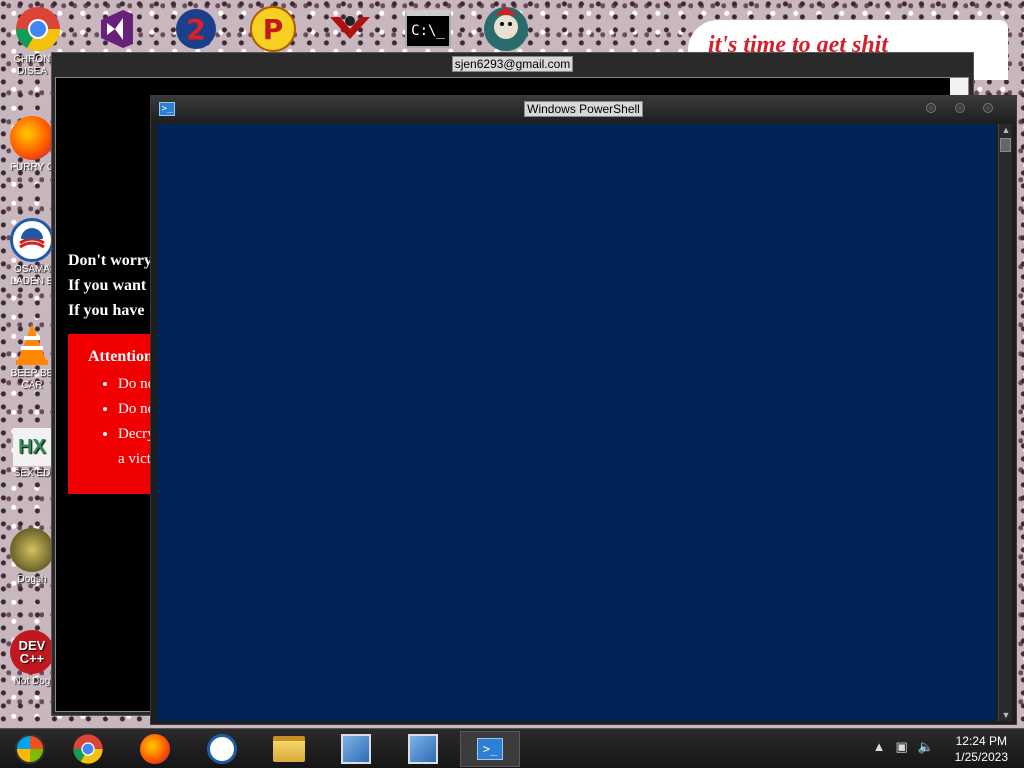  I want to click on taskbar-explorer, so click(289, 749).